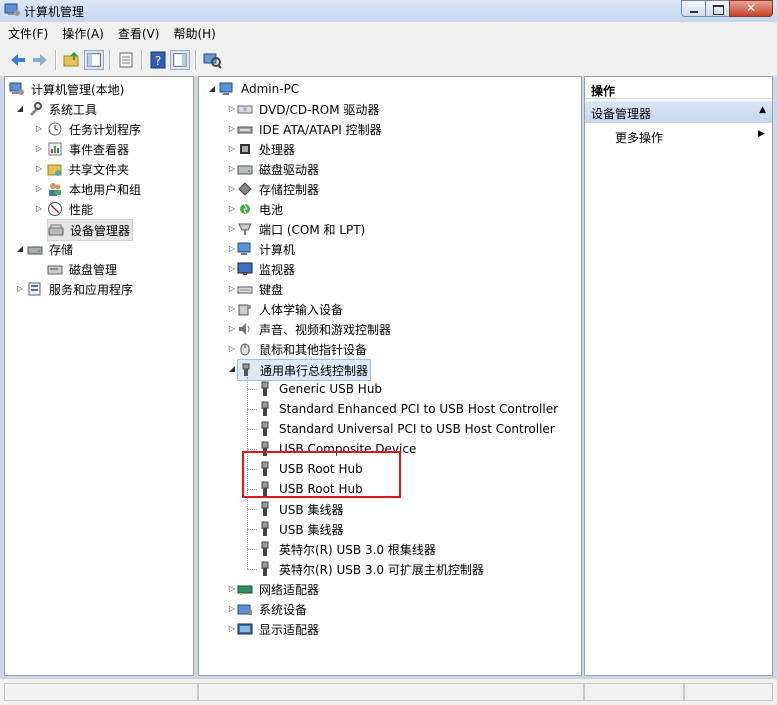  What do you see at coordinates (95, 189) in the screenshot?
I see `tree-node-local-users: 本地用户和组` at bounding box center [95, 189].